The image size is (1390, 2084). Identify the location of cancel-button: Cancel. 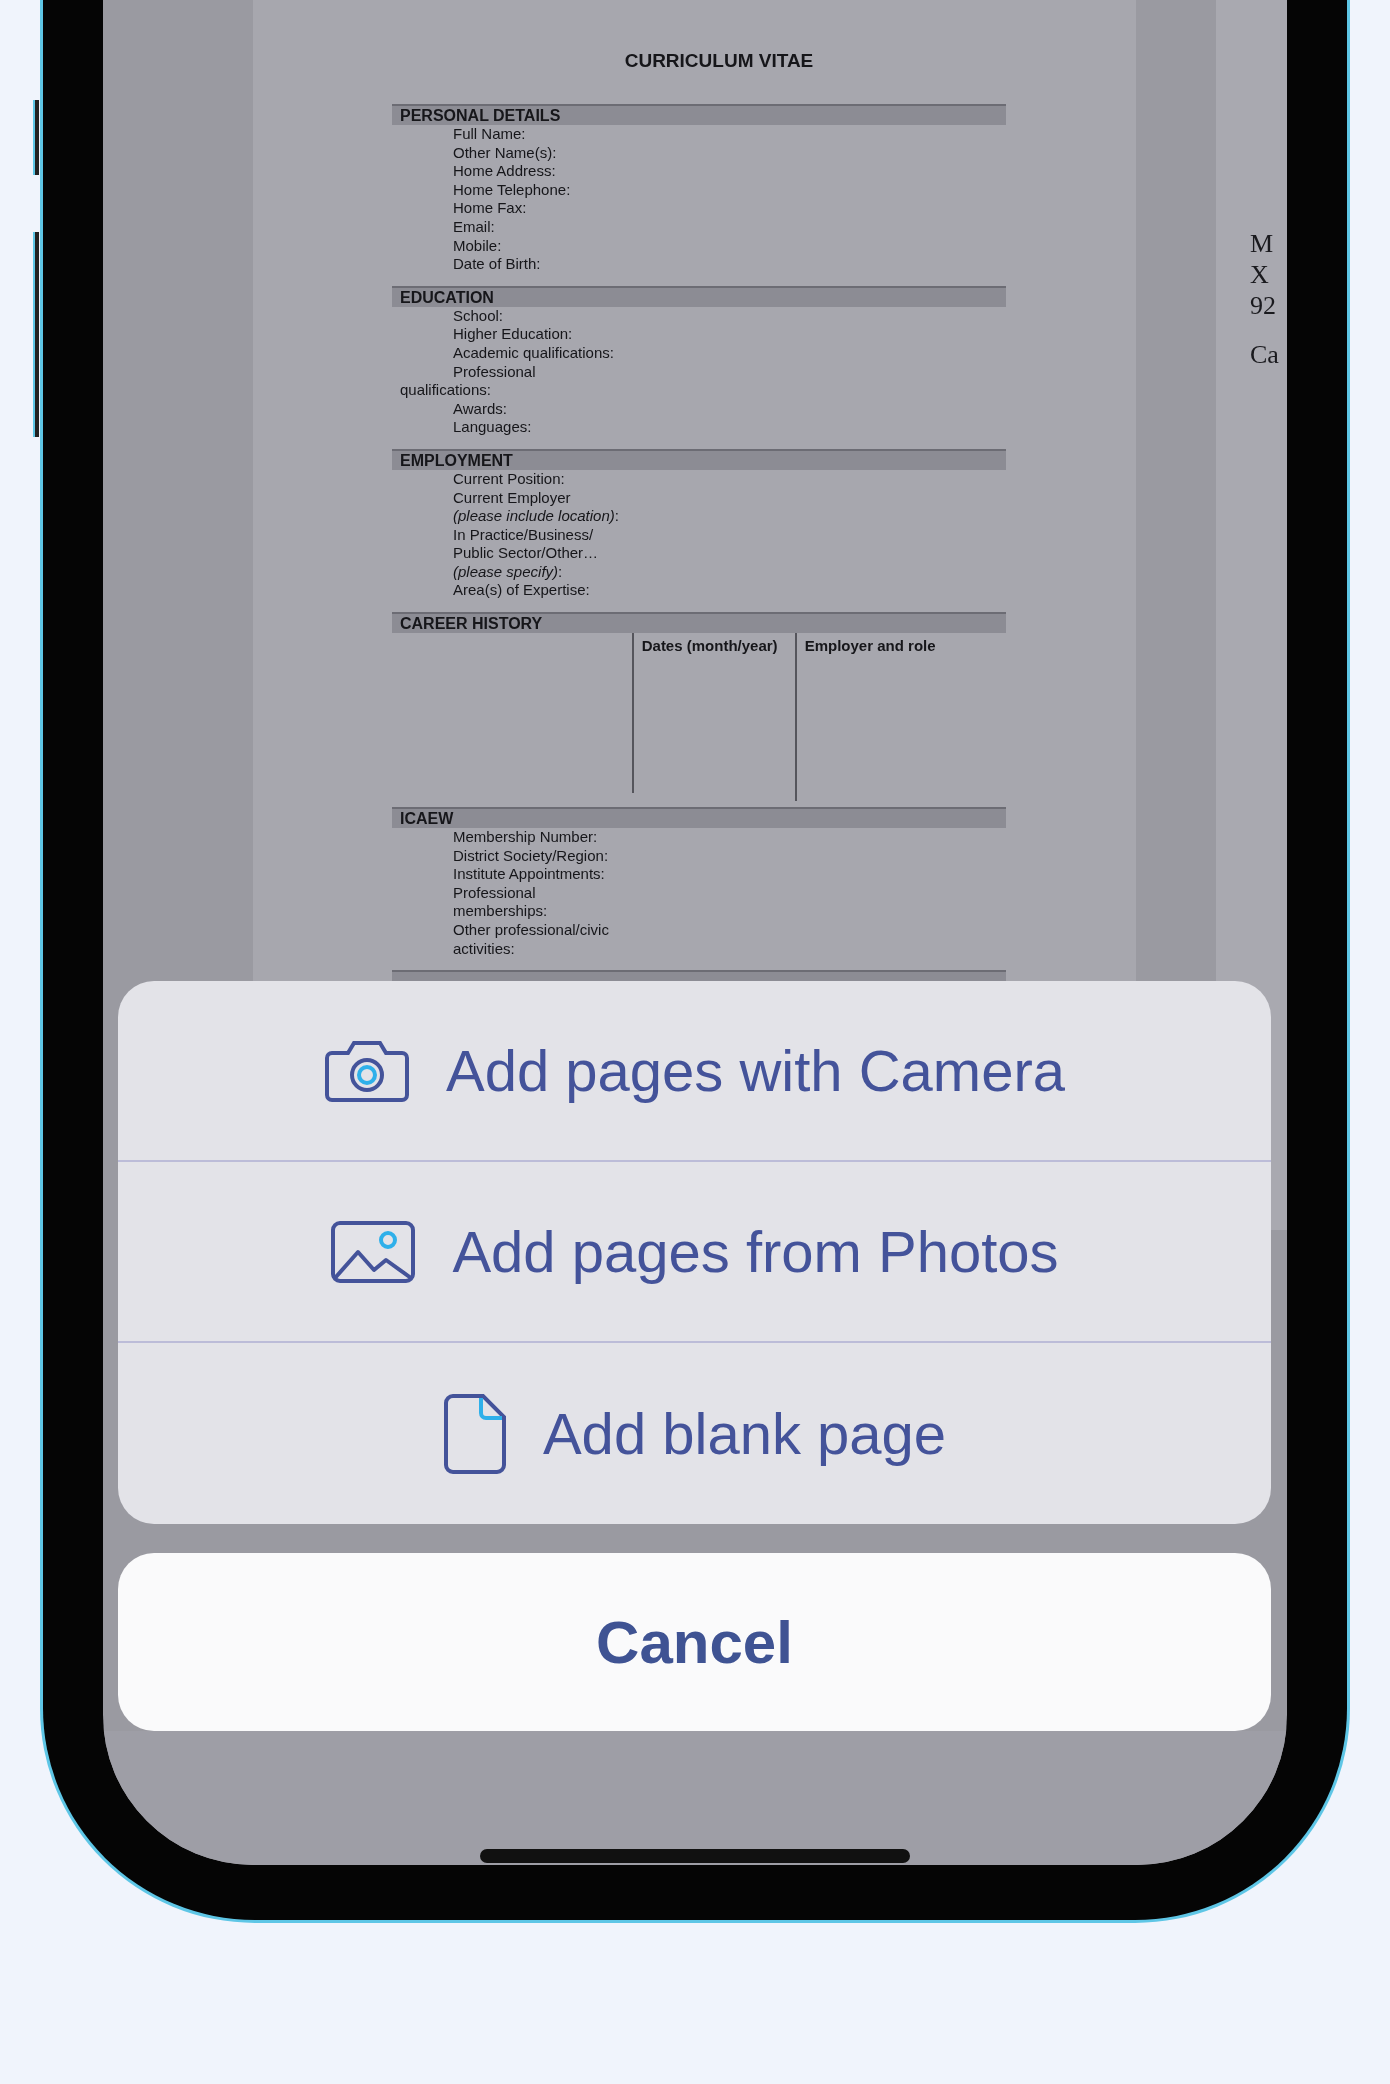
(694, 1642).